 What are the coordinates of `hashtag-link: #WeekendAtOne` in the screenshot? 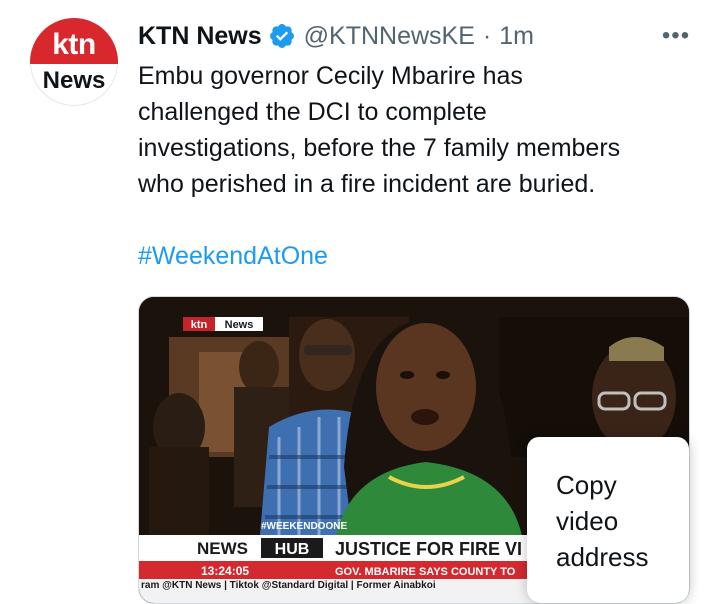 It's located at (233, 256).